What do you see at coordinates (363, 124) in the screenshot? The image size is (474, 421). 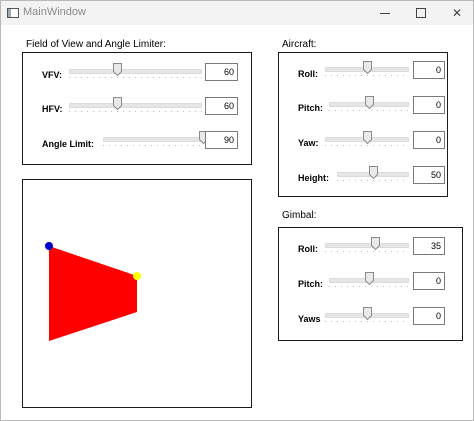 I see `aircraft-groupbox: Roll: 0 Pitch: 0 Yaw: 0 Height: 50` at bounding box center [363, 124].